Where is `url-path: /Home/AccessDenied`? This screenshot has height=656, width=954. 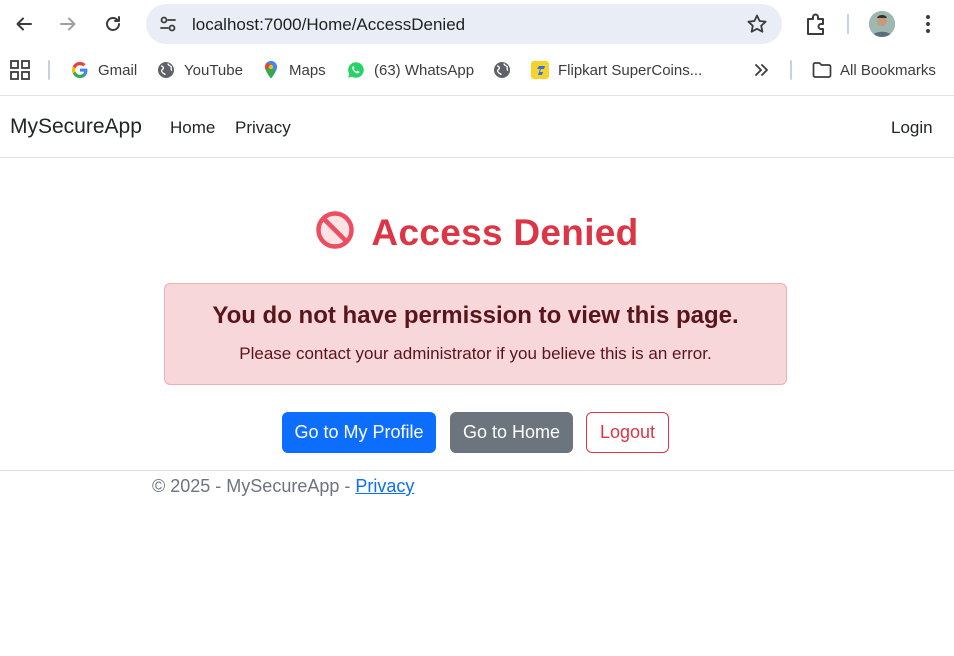 url-path: /Home/AccessDenied is located at coordinates (383, 24).